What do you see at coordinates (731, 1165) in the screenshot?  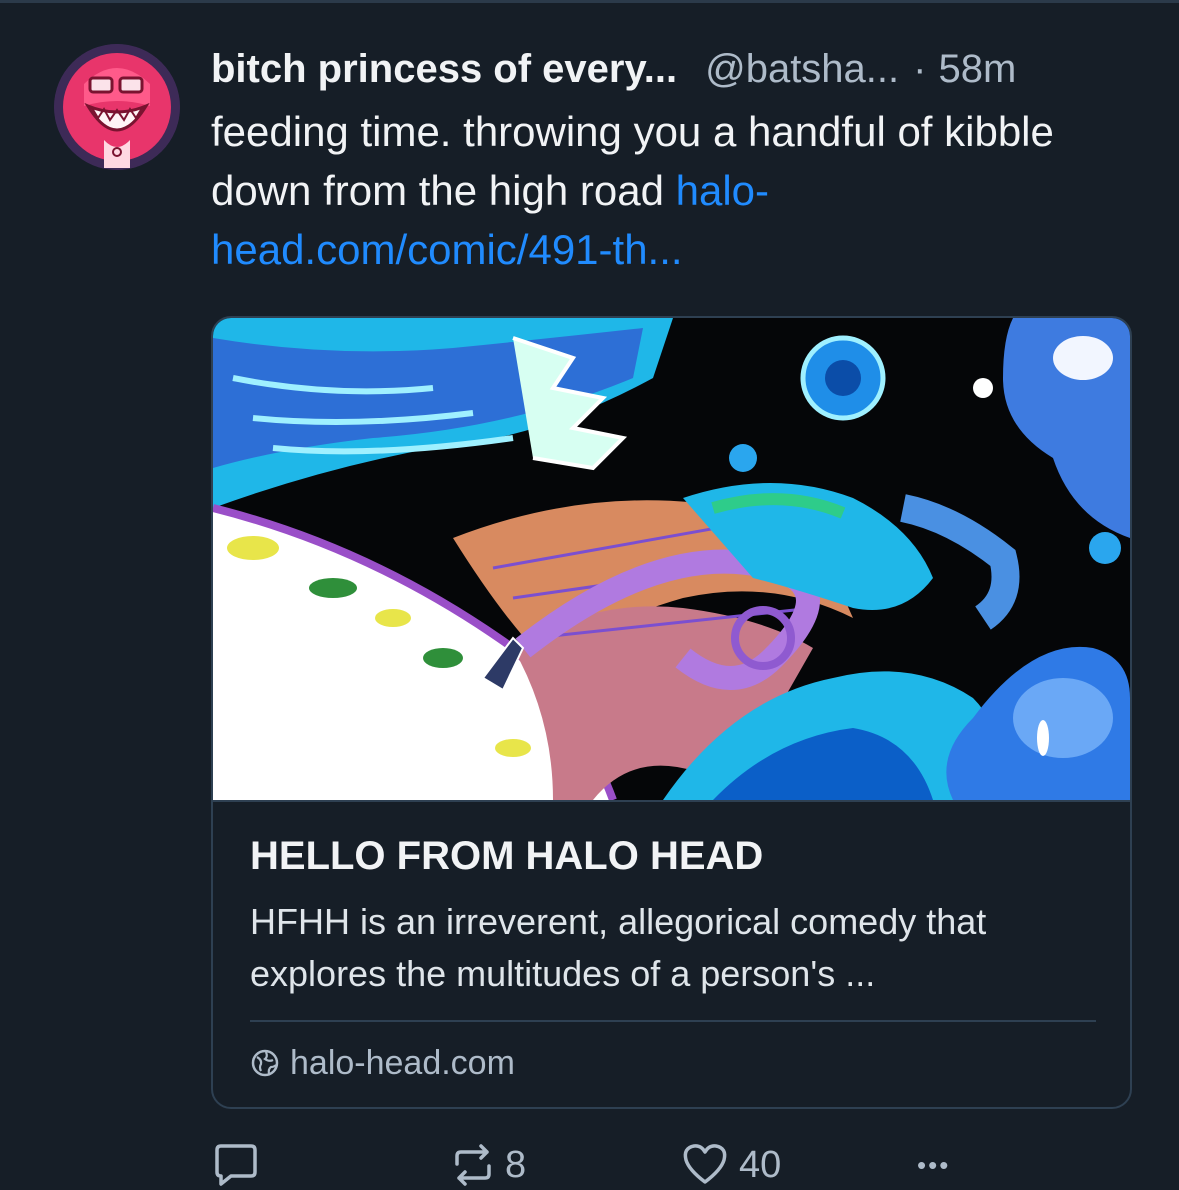 I see `like-button: 40` at bounding box center [731, 1165].